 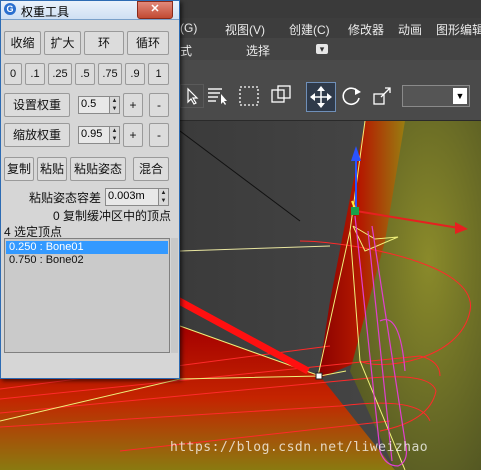 I want to click on shrink-button: 收缩, so click(x=22, y=43).